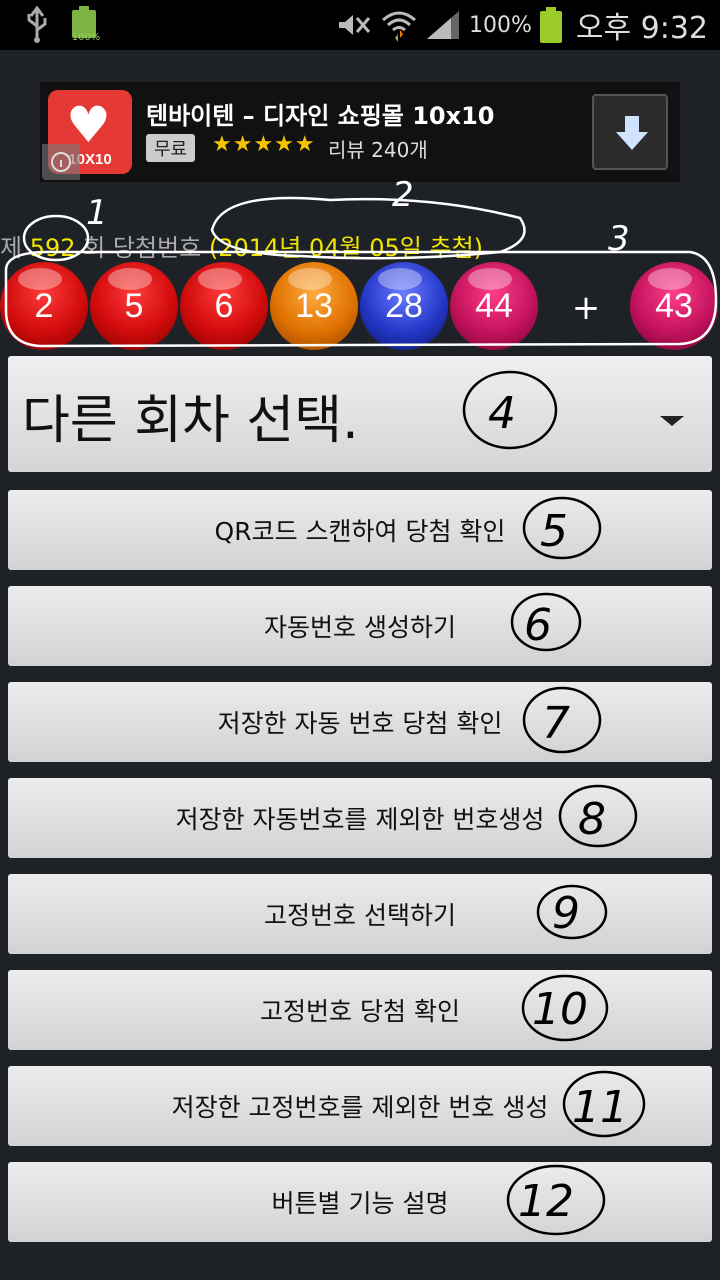 The height and width of the screenshot is (1280, 720). I want to click on download-arrow-icon, so click(632, 133).